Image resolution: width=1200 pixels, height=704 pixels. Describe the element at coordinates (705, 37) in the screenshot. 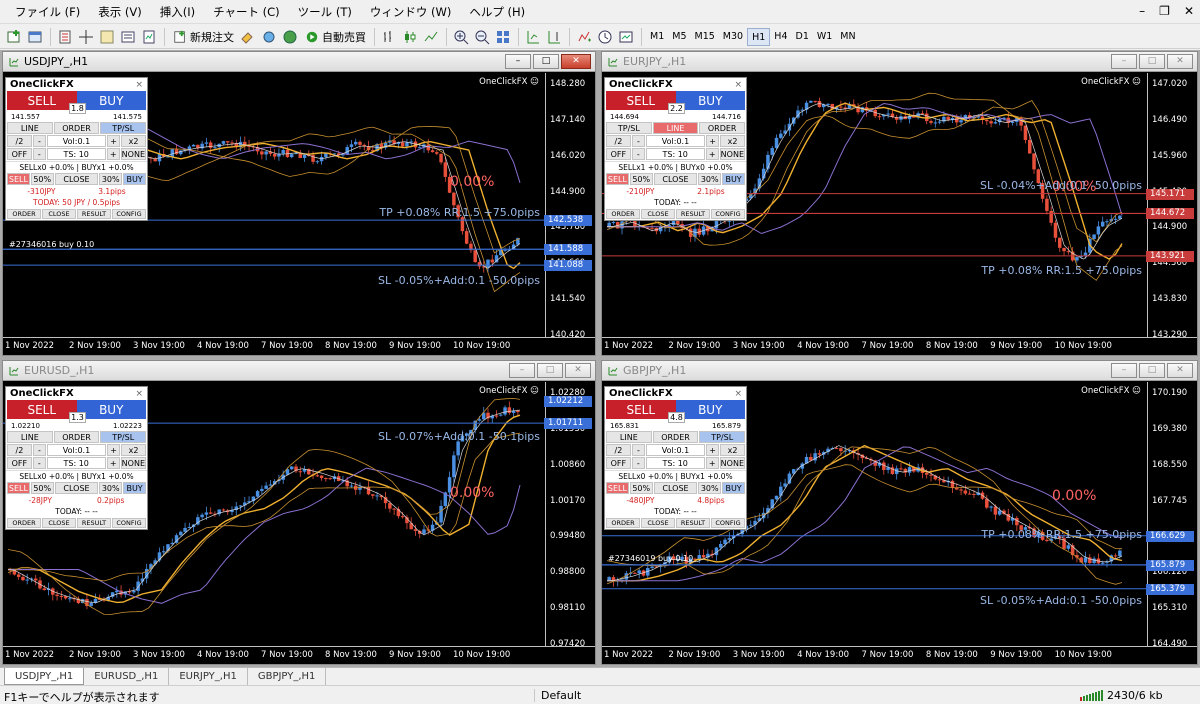

I see `timeframe-m15: M15` at that location.